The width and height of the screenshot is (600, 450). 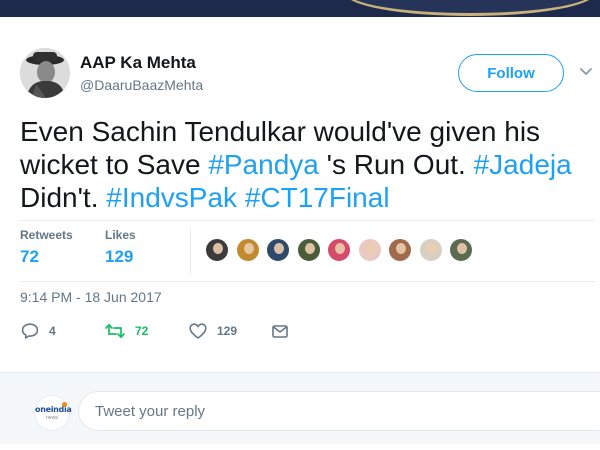 What do you see at coordinates (212, 331) in the screenshot?
I see `like-button: 129` at bounding box center [212, 331].